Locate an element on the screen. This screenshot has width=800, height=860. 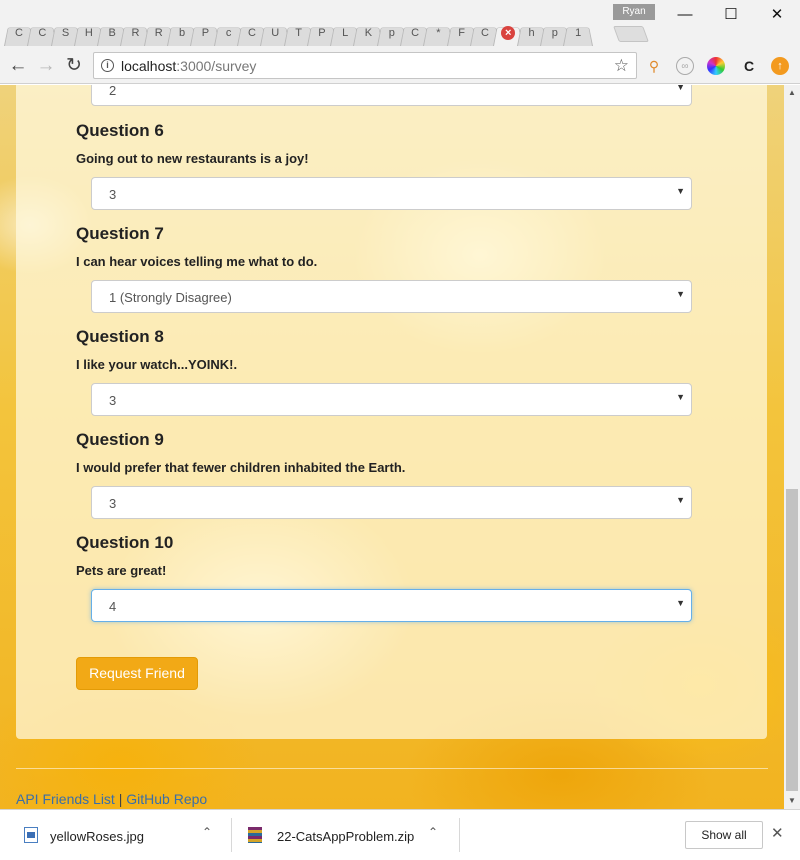
tab: F is located at coordinates (462, 33).